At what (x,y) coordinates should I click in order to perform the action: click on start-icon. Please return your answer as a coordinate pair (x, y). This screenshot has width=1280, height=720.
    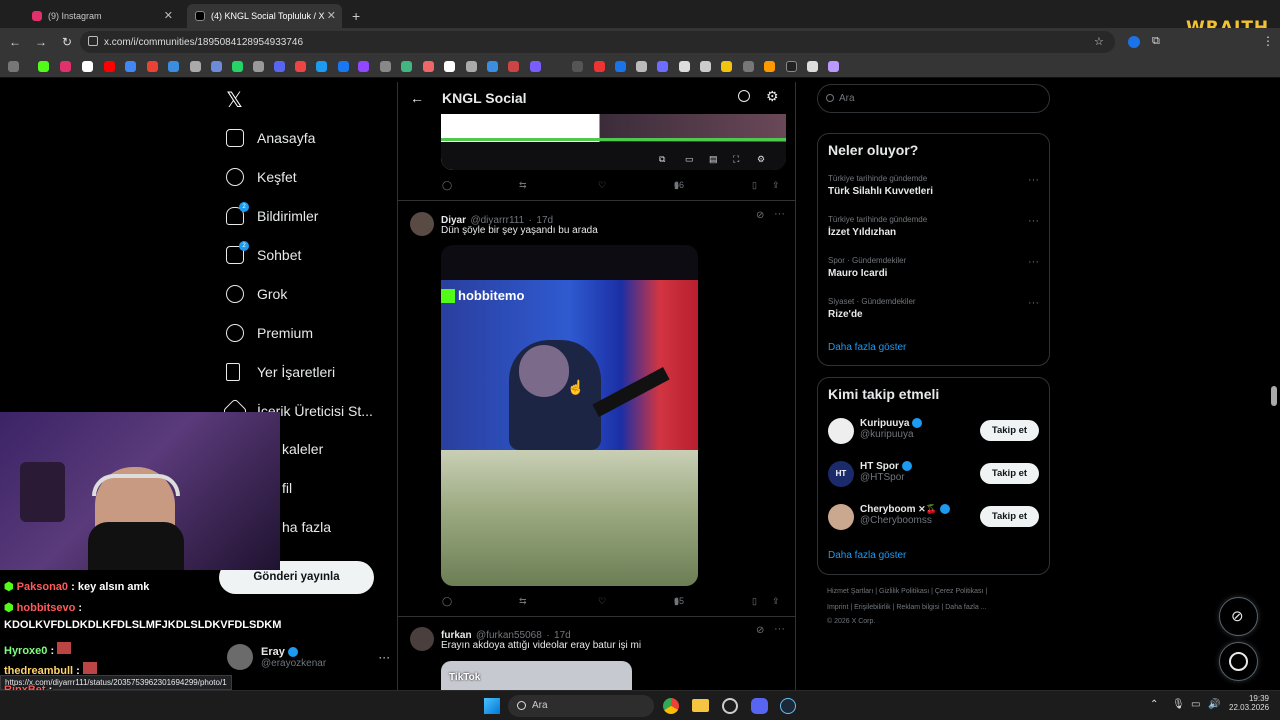
    Looking at the image, I should click on (492, 706).